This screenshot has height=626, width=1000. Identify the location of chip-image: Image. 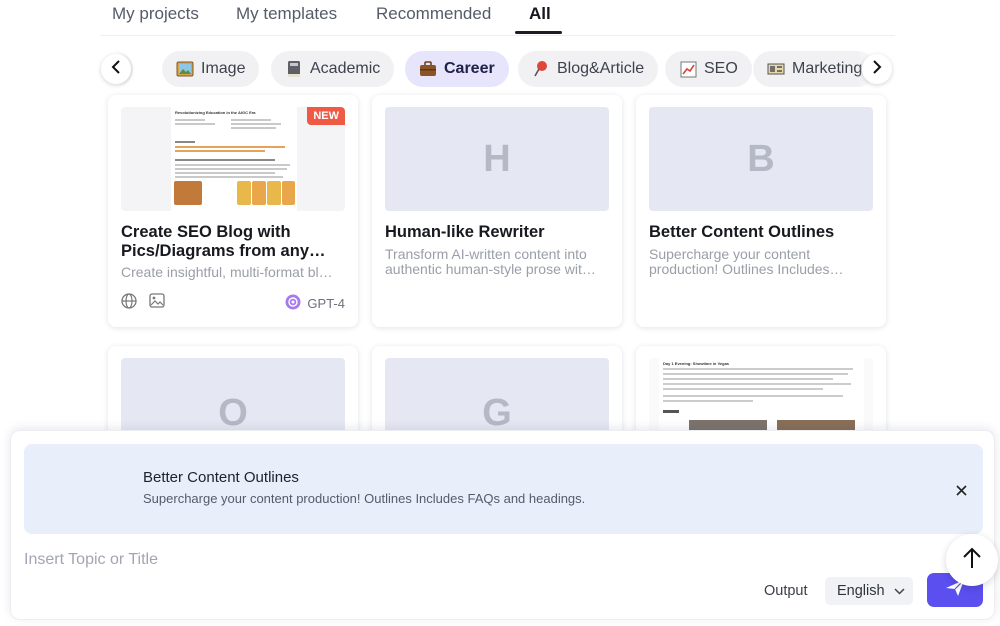
(211, 69).